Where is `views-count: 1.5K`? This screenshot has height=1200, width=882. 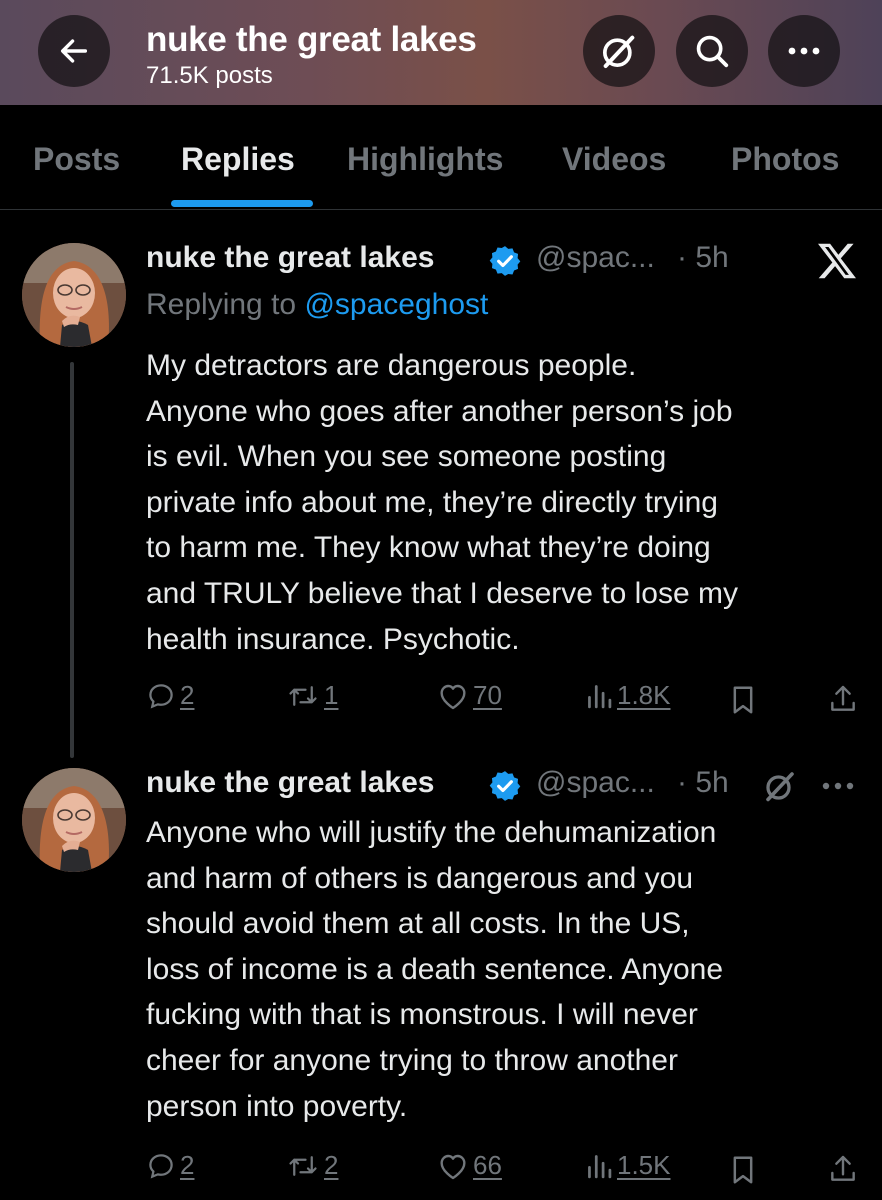 views-count: 1.5K is located at coordinates (644, 1165).